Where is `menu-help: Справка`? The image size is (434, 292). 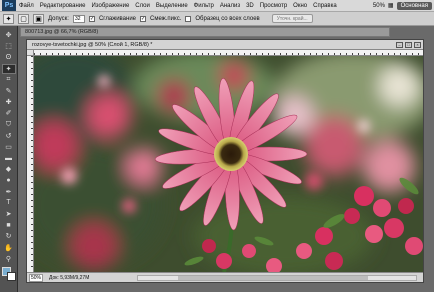 menu-help: Справка is located at coordinates (325, 6).